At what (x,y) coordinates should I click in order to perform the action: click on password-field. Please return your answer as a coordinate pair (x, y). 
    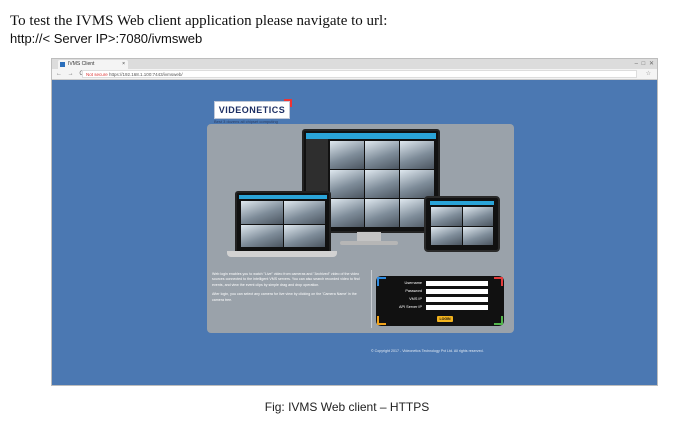
    Looking at the image, I should click on (457, 291).